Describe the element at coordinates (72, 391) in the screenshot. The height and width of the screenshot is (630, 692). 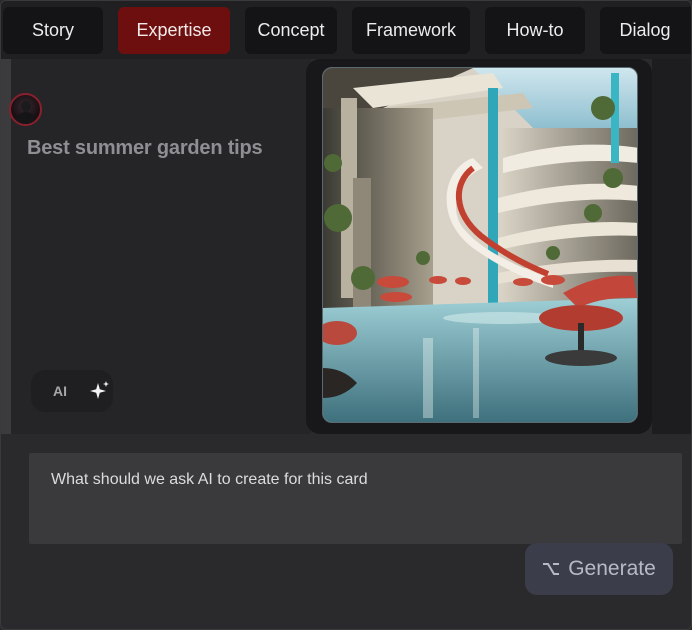
I see `ai-button: AI` at that location.